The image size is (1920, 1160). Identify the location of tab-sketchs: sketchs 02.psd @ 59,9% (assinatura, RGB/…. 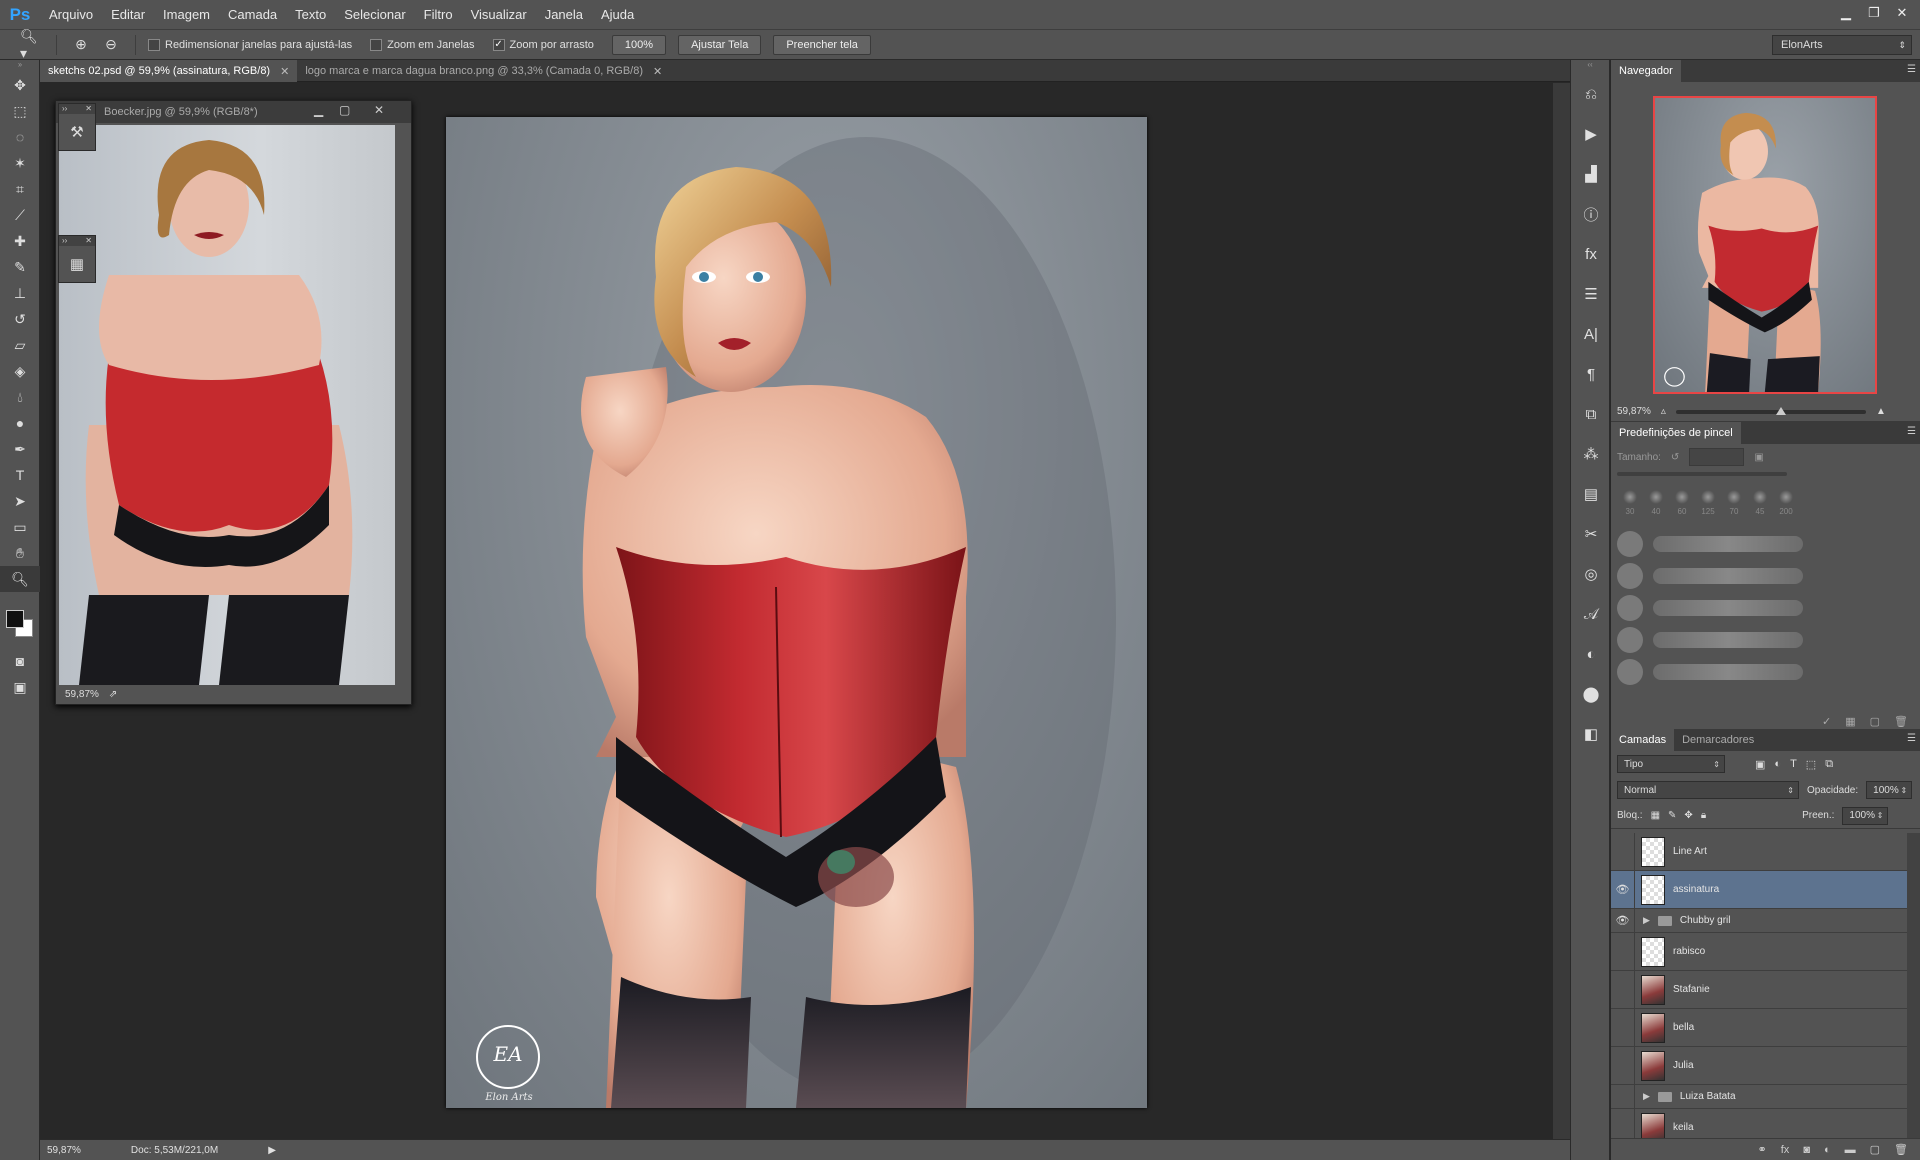
(169, 71).